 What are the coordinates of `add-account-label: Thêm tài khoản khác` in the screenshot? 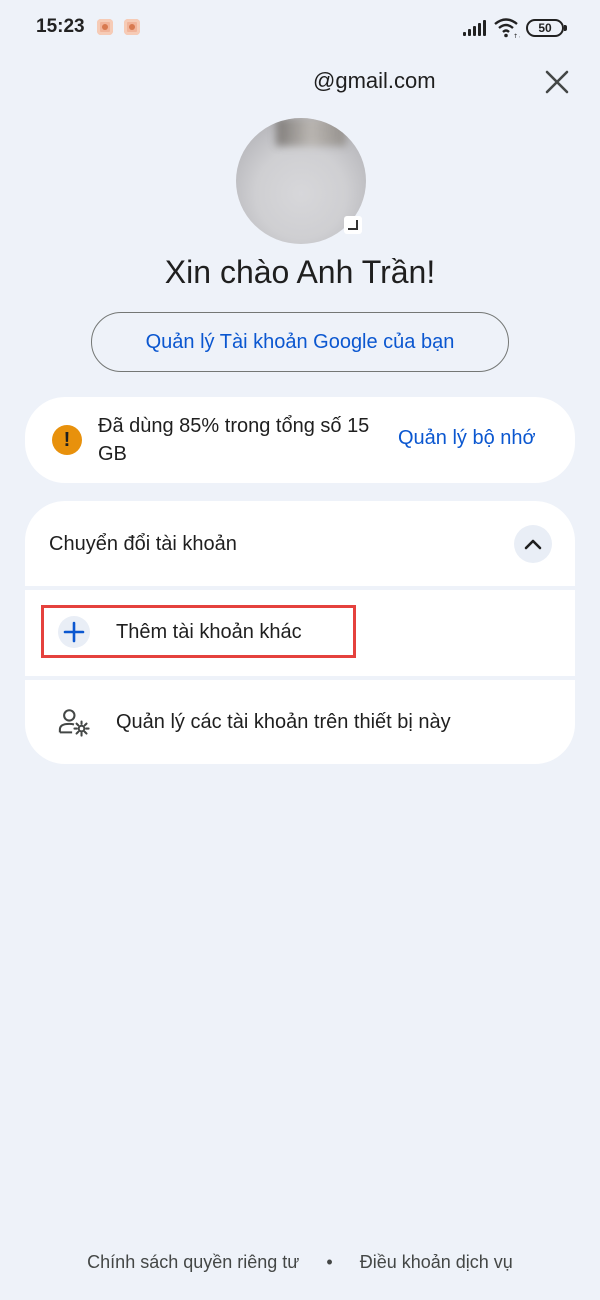 It's located at (209, 632).